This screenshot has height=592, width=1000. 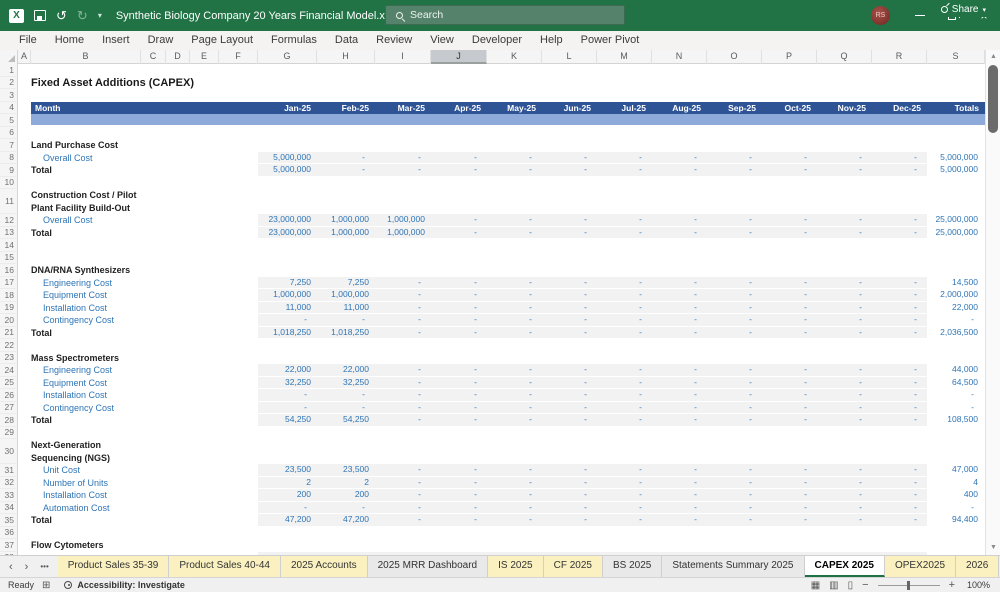 I want to click on month-value-cell: 54,250, so click(x=287, y=420).